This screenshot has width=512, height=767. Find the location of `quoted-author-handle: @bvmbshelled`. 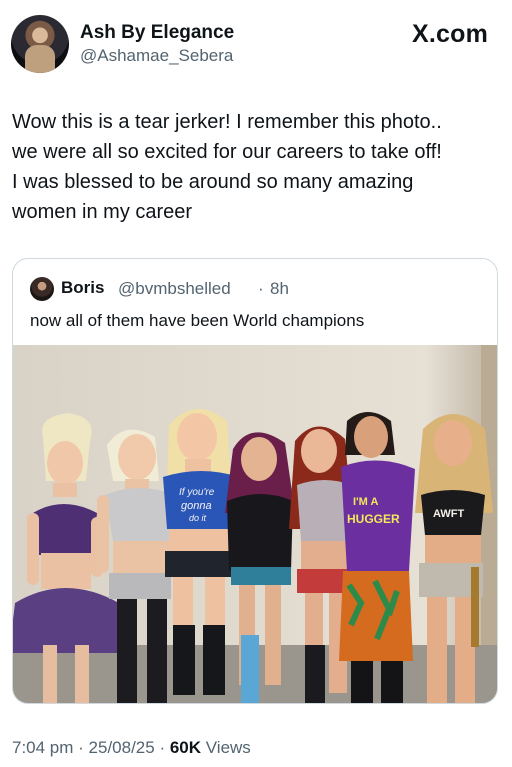

quoted-author-handle: @bvmbshelled is located at coordinates (174, 289).